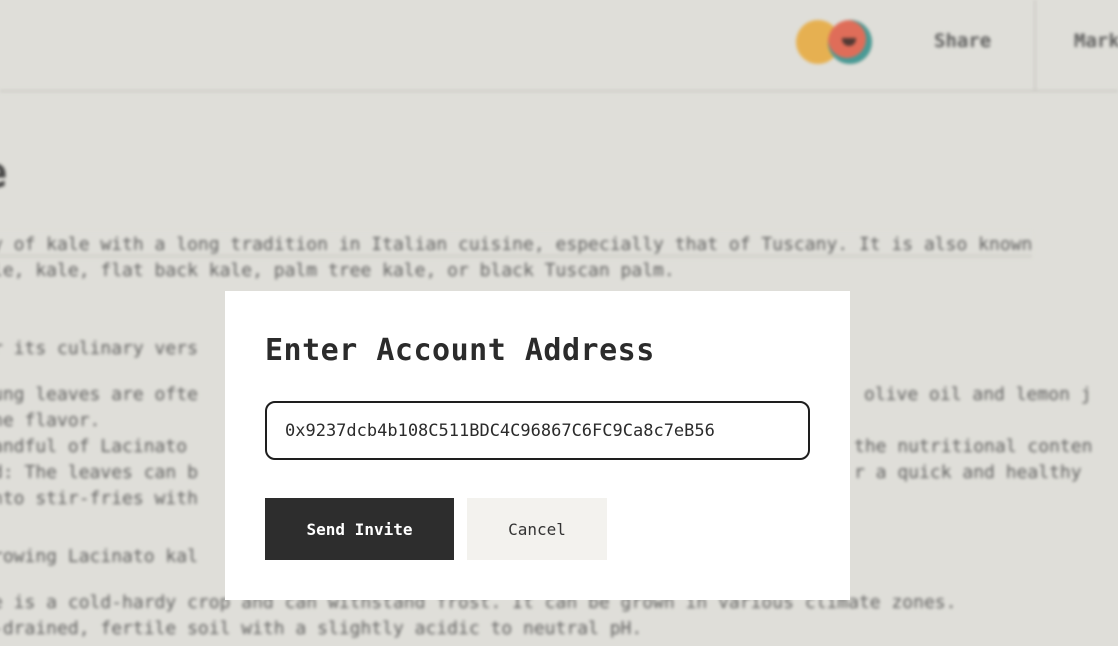 This screenshot has height=646, width=1118. What do you see at coordinates (460, 350) in the screenshot?
I see `dialog-title: Enter Account Address` at bounding box center [460, 350].